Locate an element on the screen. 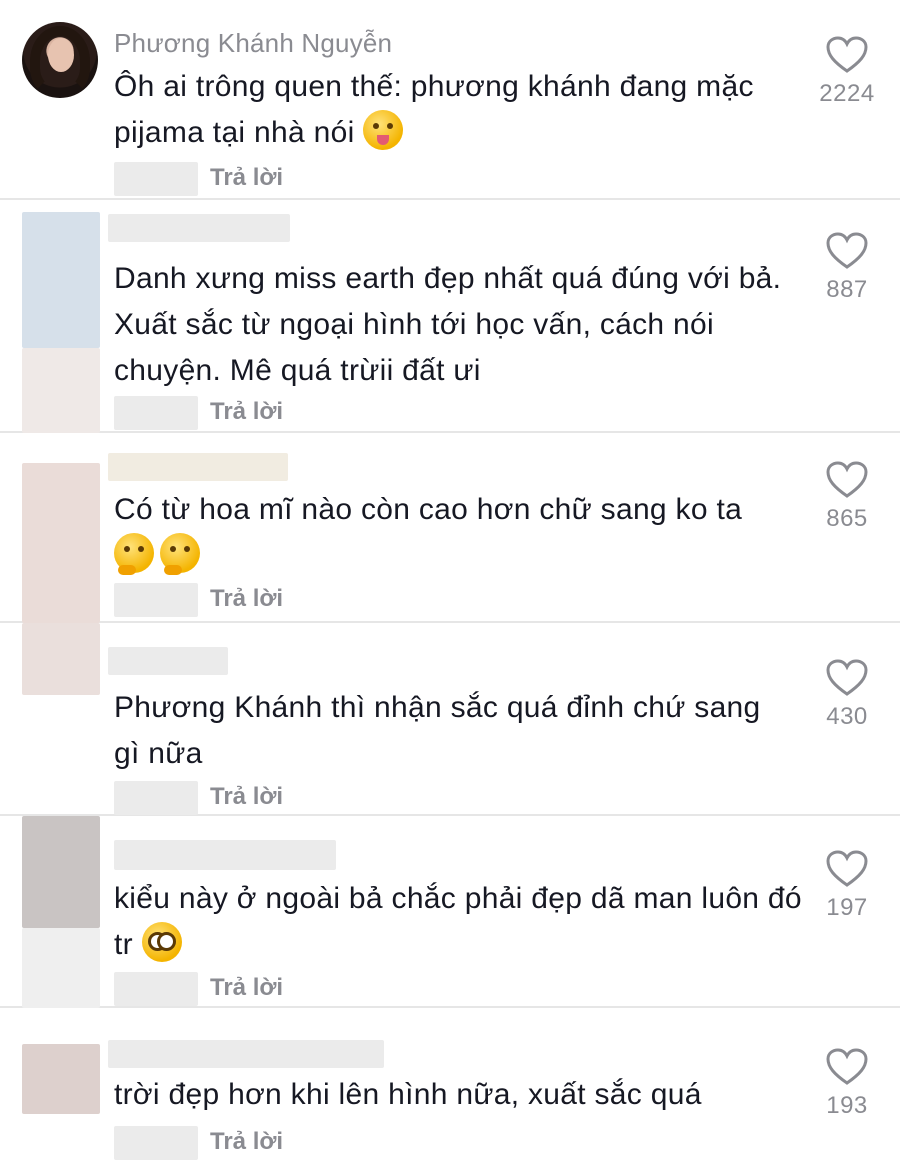  like-button: 2224 is located at coordinates (847, 72).